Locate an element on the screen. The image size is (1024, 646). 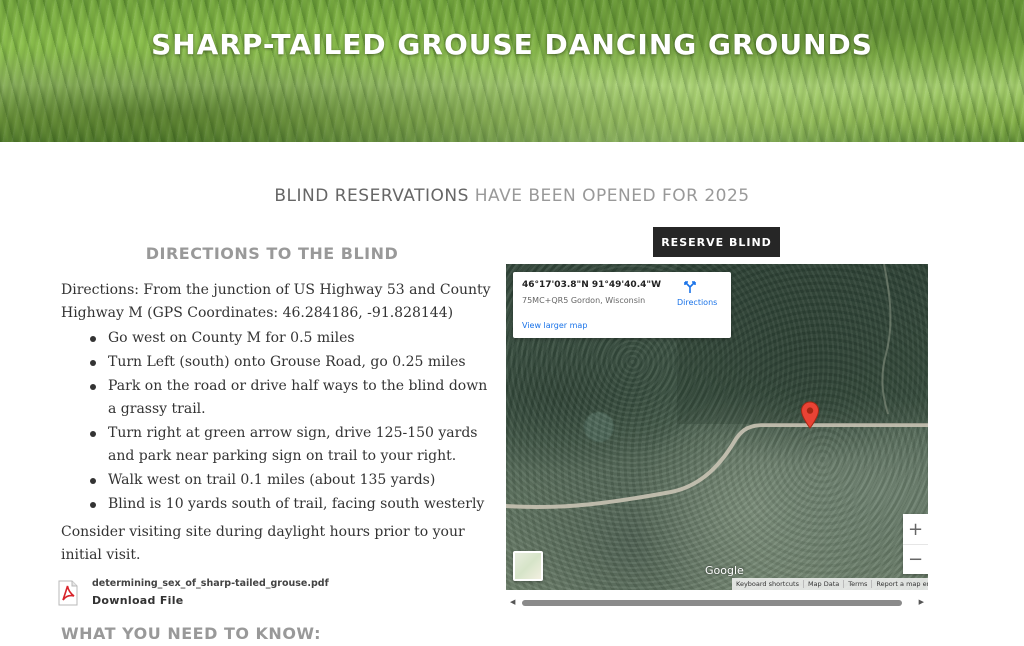
announcement-light: HAVE BEEN OPENED FOR 2025 is located at coordinates (609, 196).